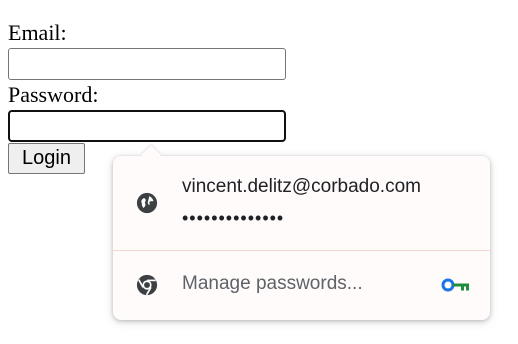  I want to click on login-button: Login, so click(46, 158).